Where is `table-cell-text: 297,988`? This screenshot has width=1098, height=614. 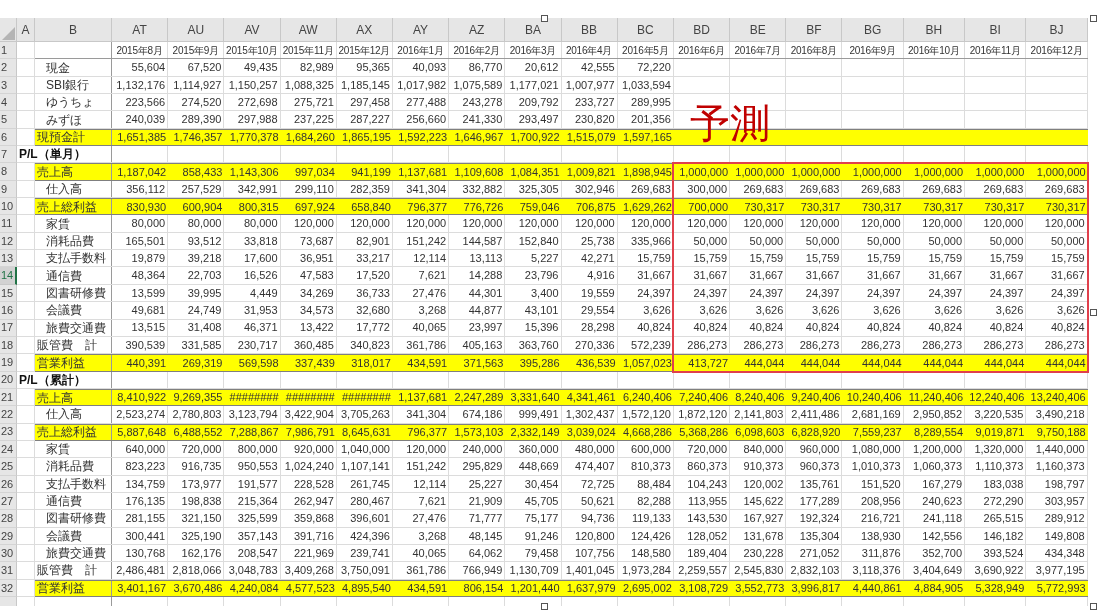
table-cell-text: 297,988 is located at coordinates (257, 120).